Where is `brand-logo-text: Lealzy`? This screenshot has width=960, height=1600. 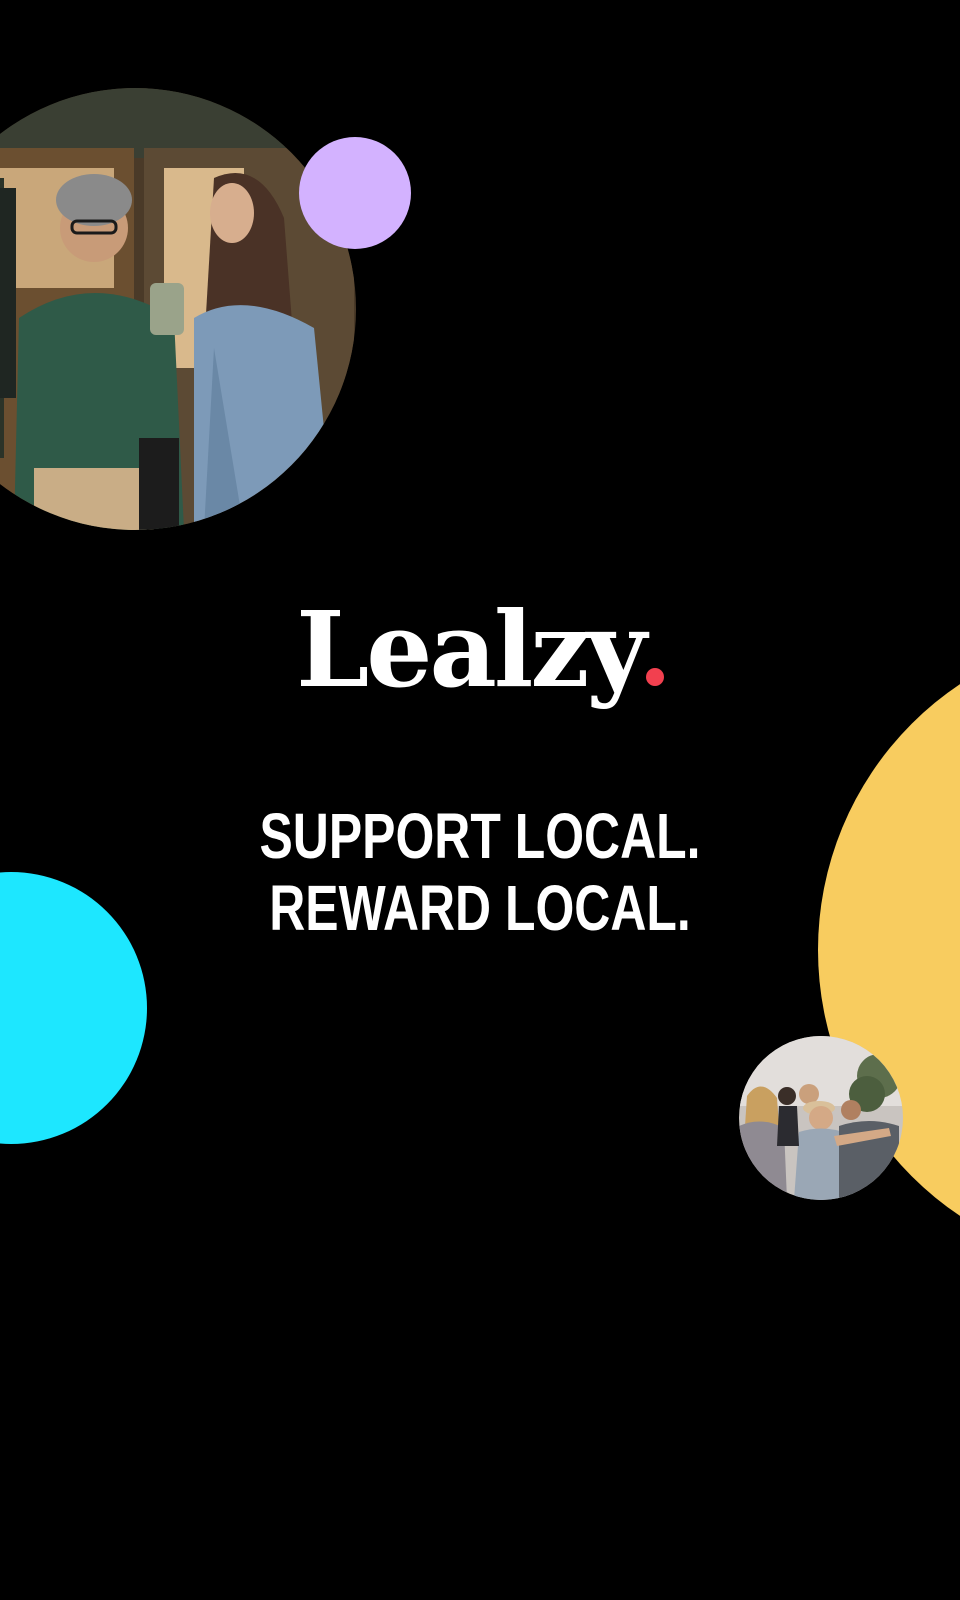
brand-logo-text: Lealzy is located at coordinates (471, 649).